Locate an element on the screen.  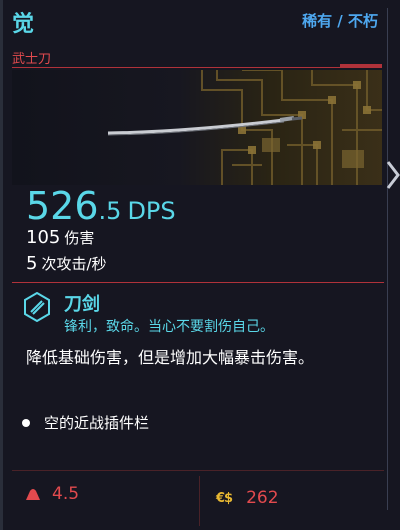
header-divider-accent is located at coordinates (361, 66).